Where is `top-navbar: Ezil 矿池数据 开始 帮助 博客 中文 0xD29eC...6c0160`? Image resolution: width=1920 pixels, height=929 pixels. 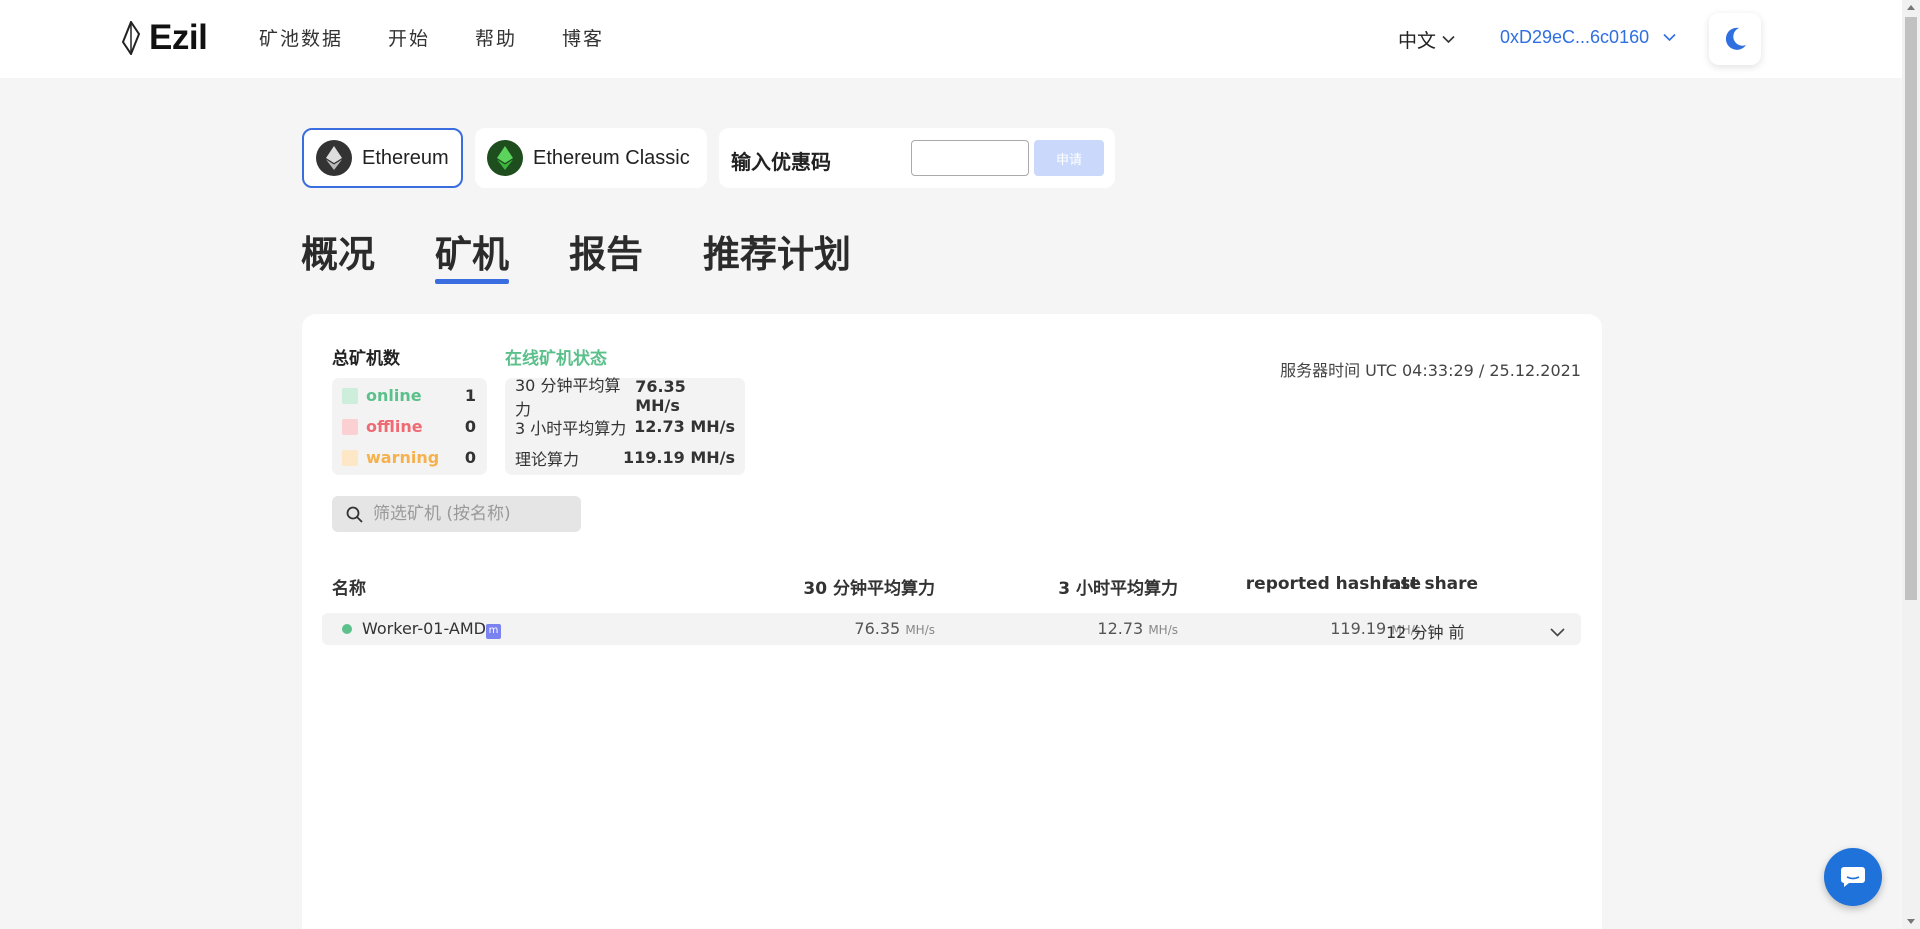 top-navbar: Ezil 矿池数据 开始 帮助 博客 中文 0xD29eC...6c0160 is located at coordinates (951, 39).